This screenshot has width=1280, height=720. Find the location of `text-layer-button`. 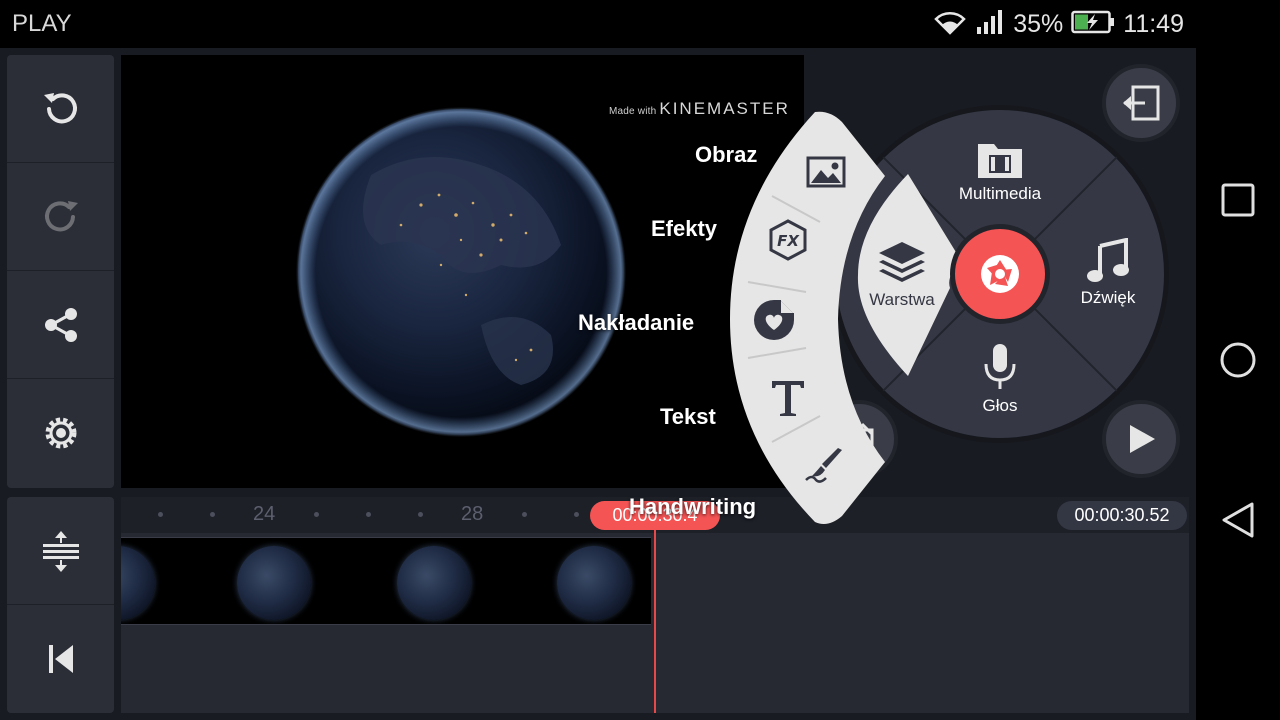

text-layer-button is located at coordinates (788, 398).